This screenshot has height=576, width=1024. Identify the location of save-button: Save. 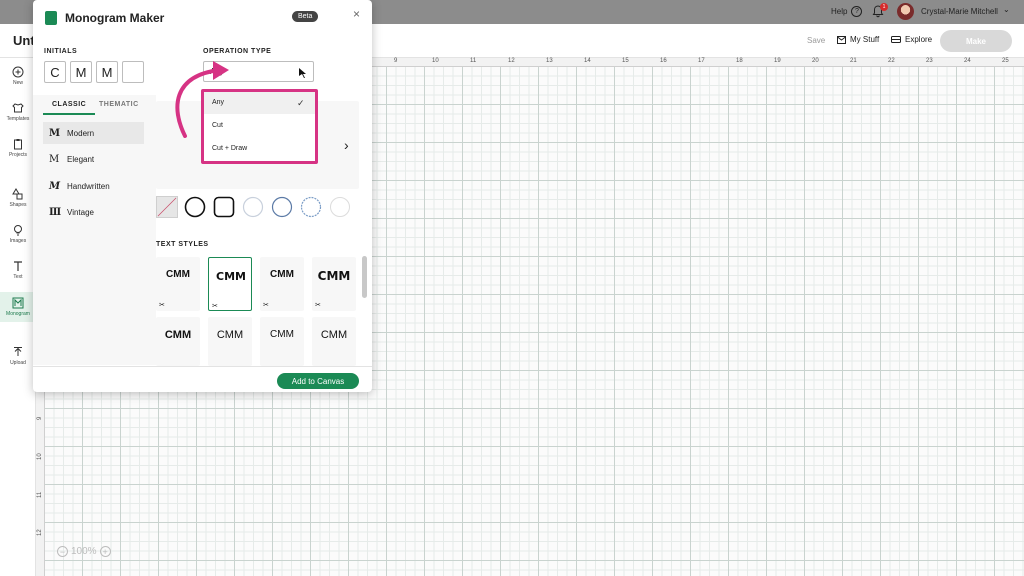
(816, 40).